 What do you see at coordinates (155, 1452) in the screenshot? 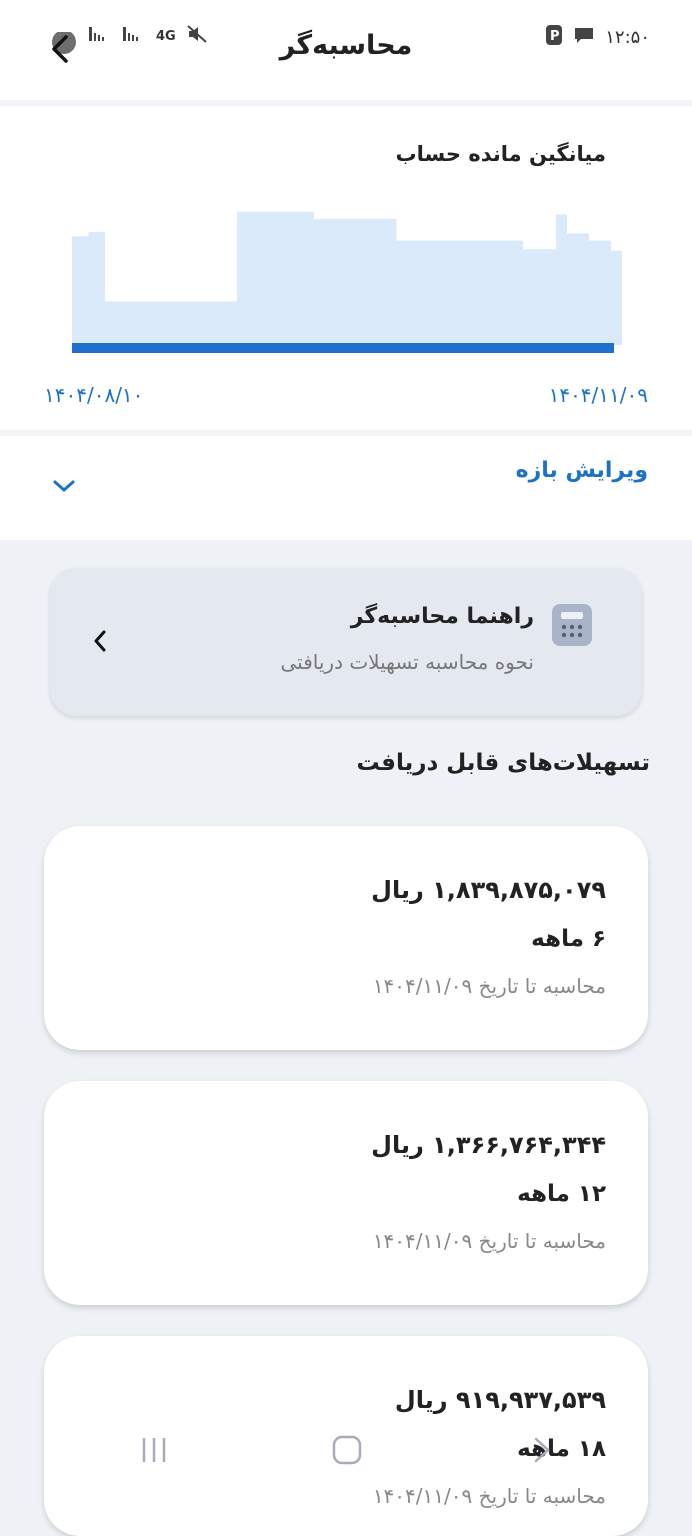
I see `recent-apps-icon` at bounding box center [155, 1452].